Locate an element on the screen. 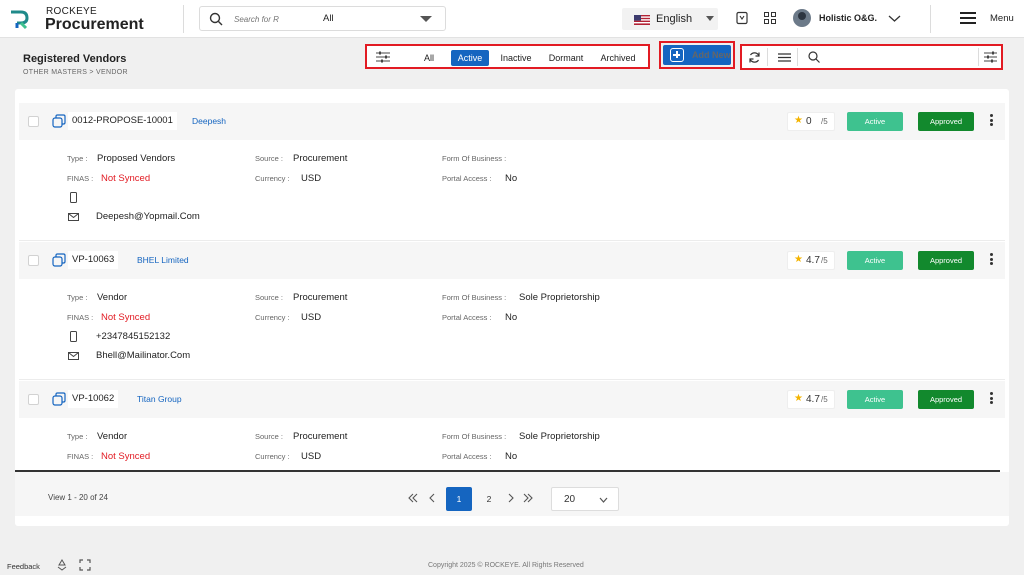  vendor-name-link: Titan Group is located at coordinates (159, 399).